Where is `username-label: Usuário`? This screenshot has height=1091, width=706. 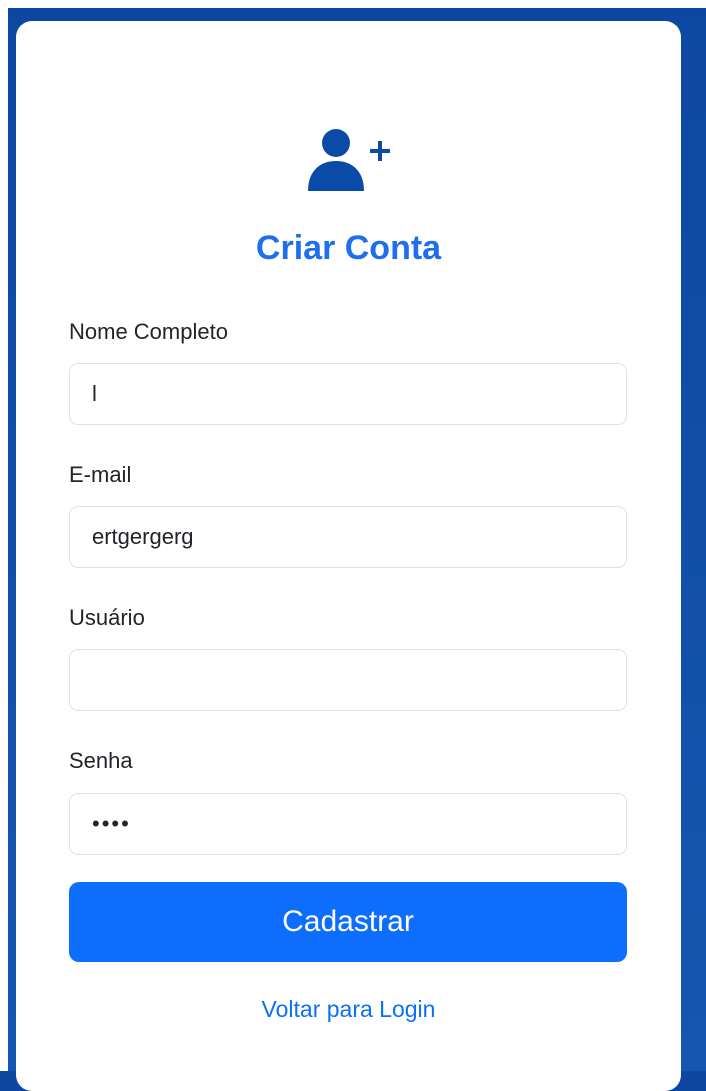
username-label: Usuário is located at coordinates (107, 617).